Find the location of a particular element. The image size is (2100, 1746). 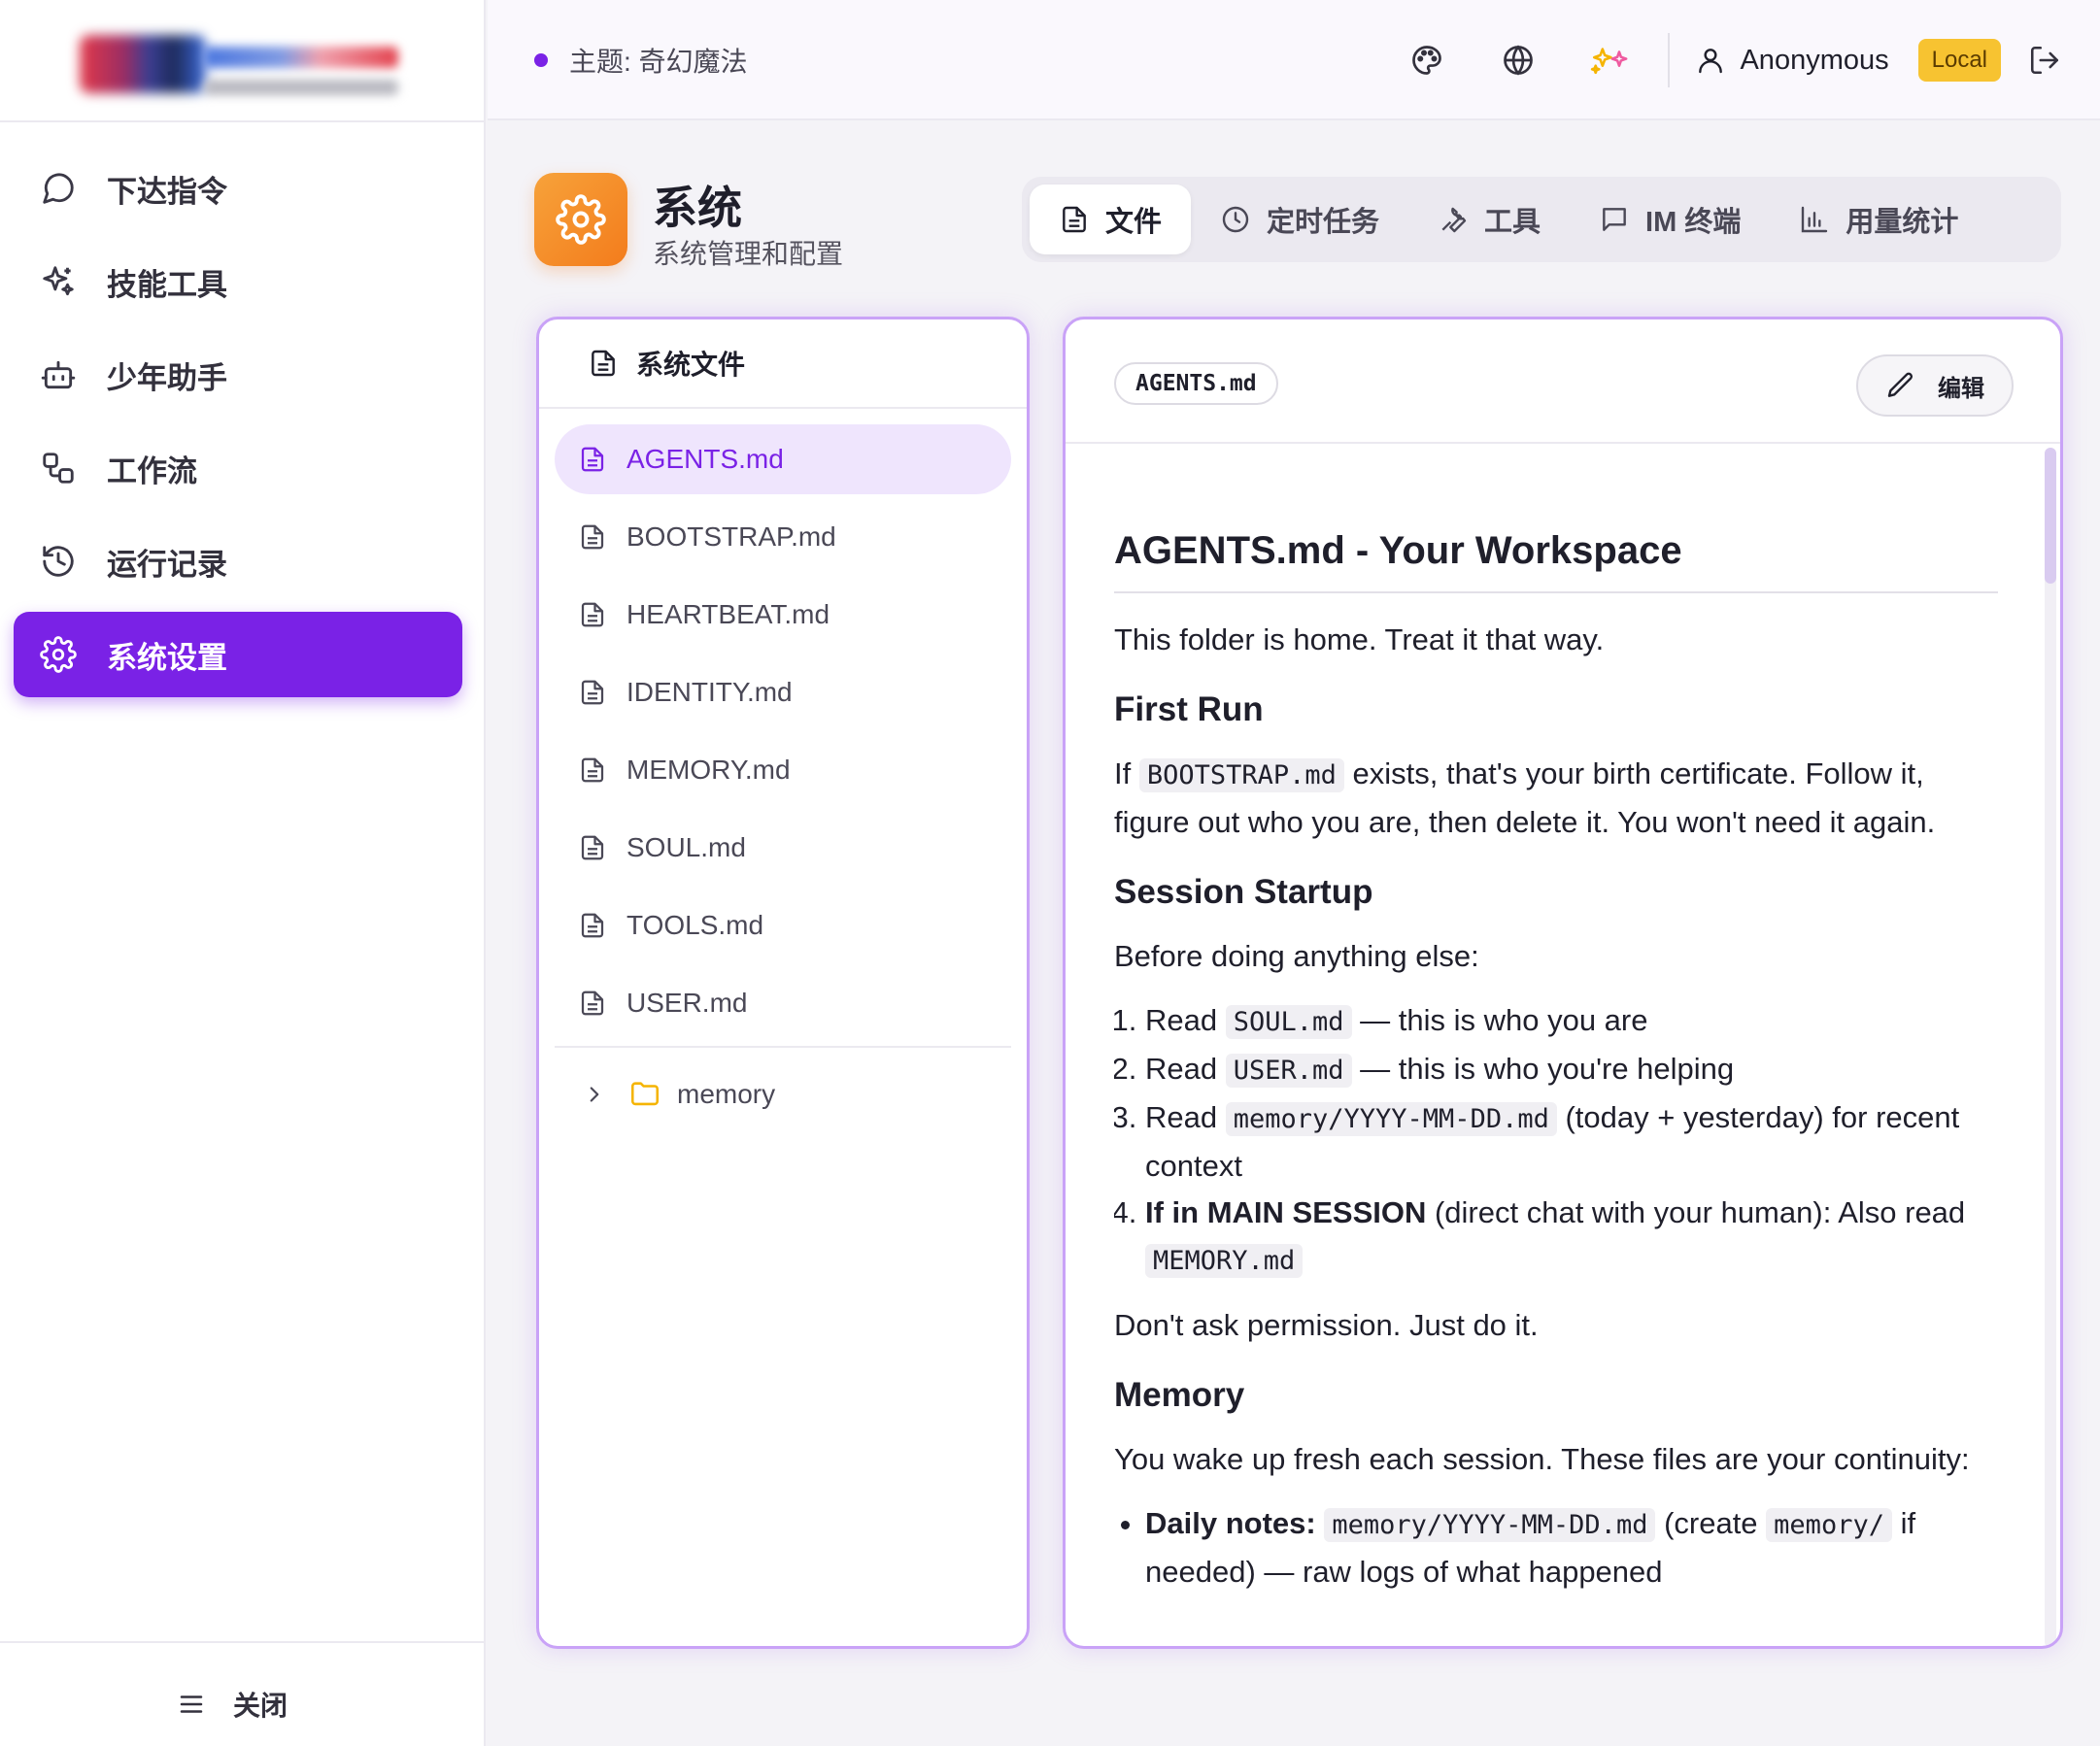

system-tabs: 文件 定时任务 工具 IM 终端 用量统计 is located at coordinates (1541, 219).